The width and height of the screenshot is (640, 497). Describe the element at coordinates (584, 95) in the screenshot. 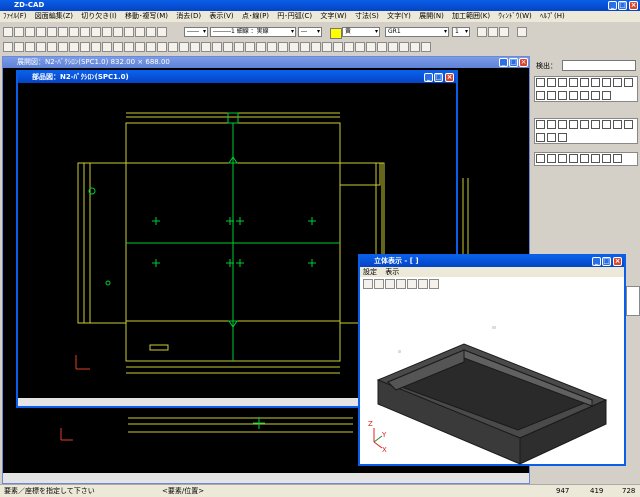

I see `shape-diamond-icon` at that location.